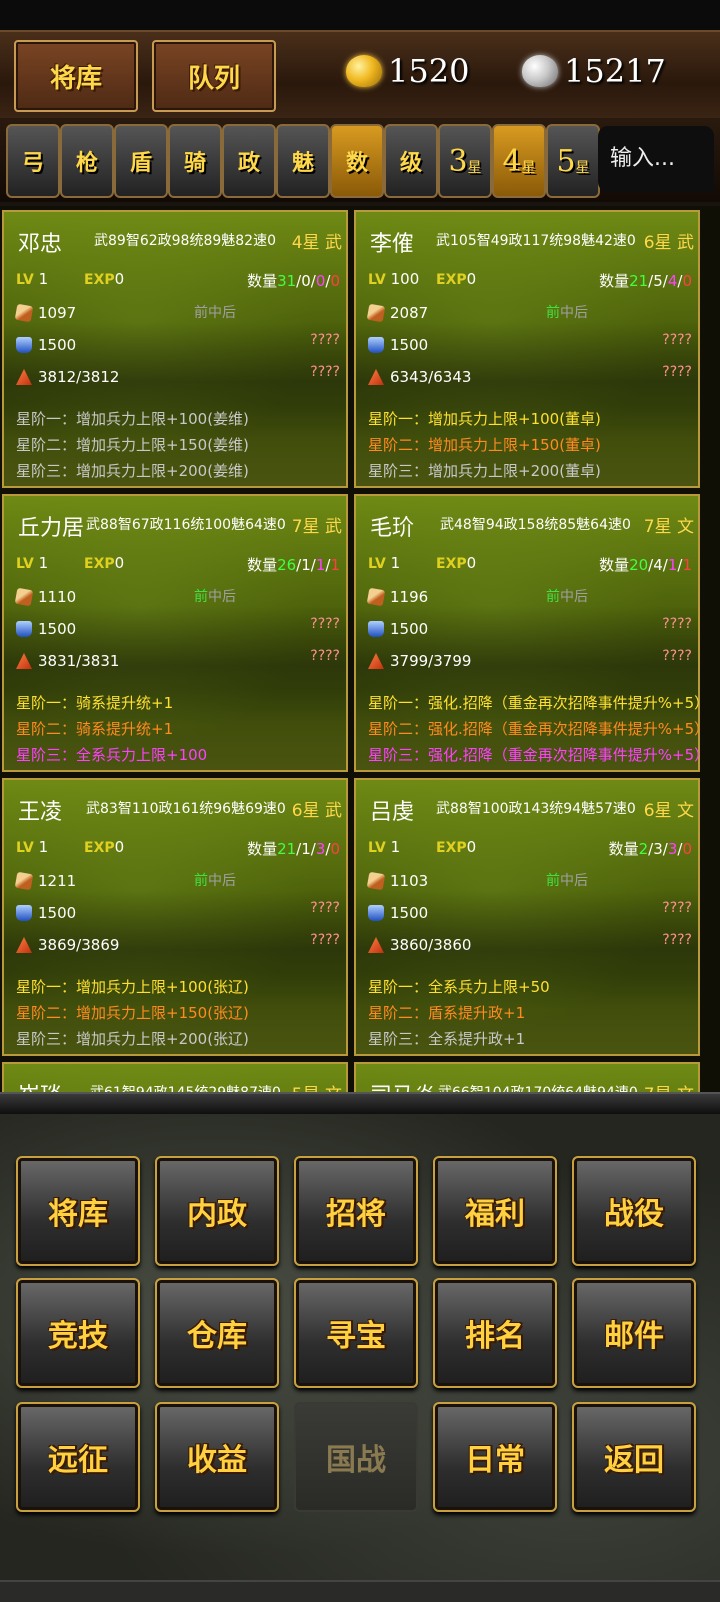 The height and width of the screenshot is (1602, 720). I want to click on quantity: 数量21/5/4/0, so click(645, 281).